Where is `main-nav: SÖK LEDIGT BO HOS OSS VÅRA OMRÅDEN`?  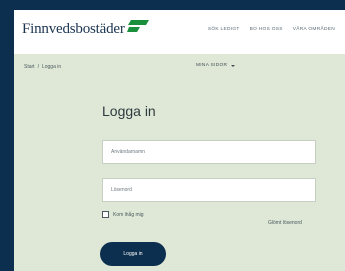
main-nav: SÖK LEDIGT BO HOS OSS VÅRA OMRÅDEN is located at coordinates (271, 29).